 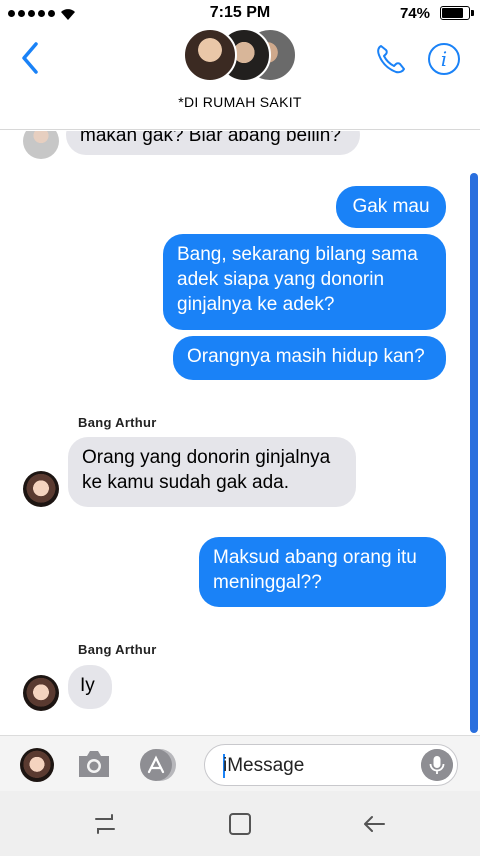 I want to click on status-bar: 7:15 PM 74%, so click(x=240, y=13).